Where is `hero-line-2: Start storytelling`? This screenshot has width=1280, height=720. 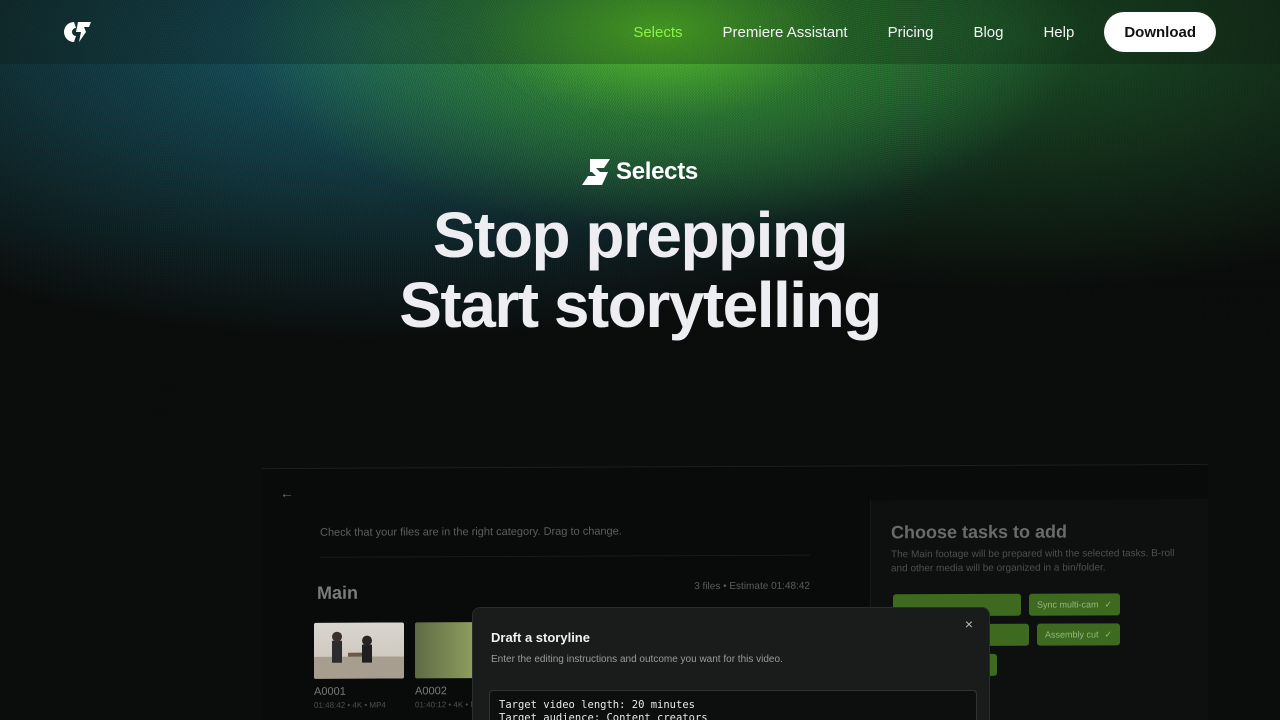 hero-line-2: Start storytelling is located at coordinates (640, 305).